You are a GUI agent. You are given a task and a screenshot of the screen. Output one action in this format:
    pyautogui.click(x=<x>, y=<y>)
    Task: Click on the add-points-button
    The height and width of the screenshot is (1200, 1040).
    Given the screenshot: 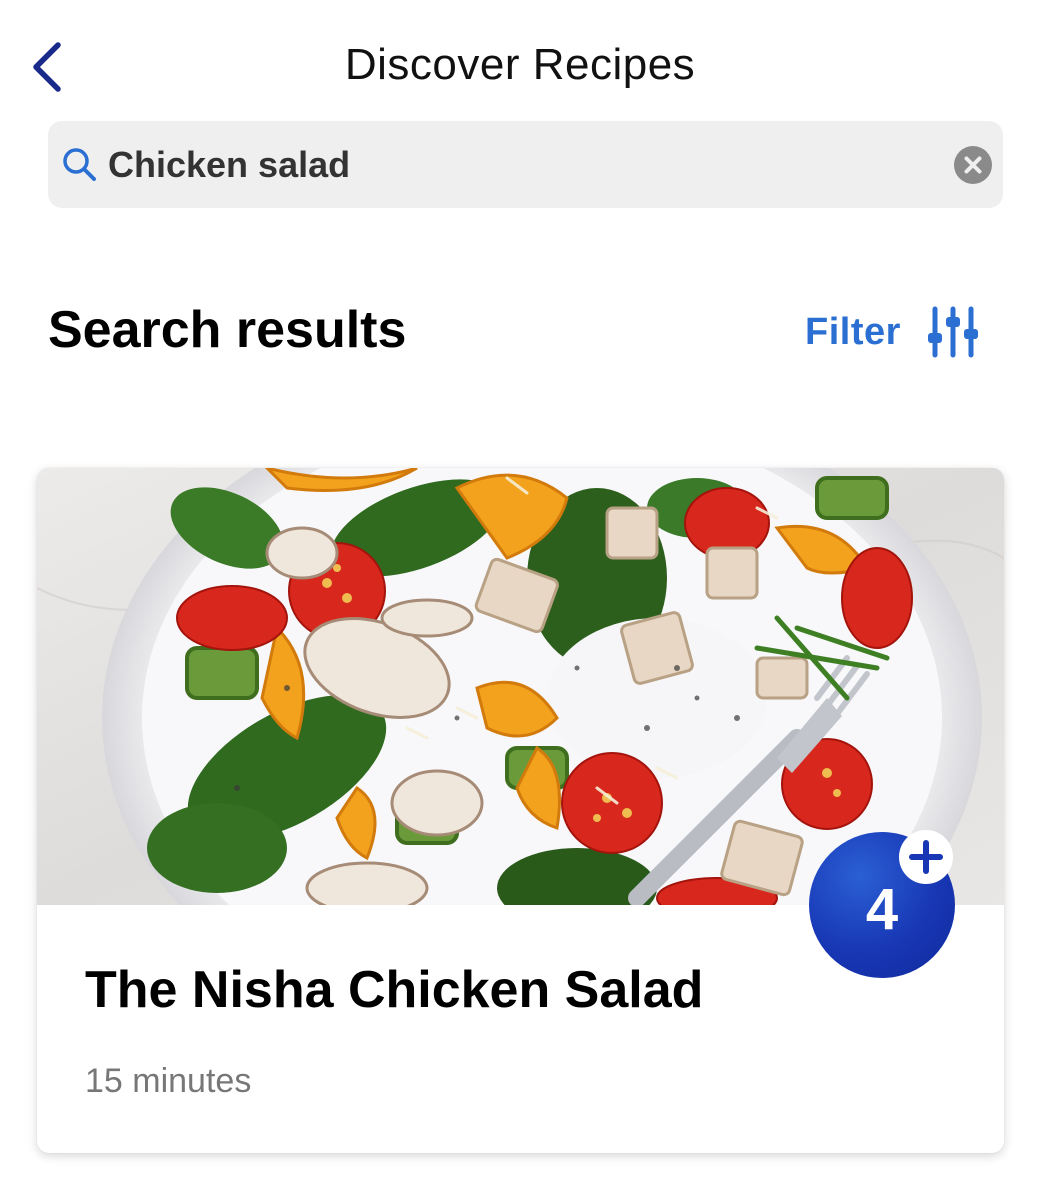 What is the action you would take?
    pyautogui.click(x=926, y=857)
    